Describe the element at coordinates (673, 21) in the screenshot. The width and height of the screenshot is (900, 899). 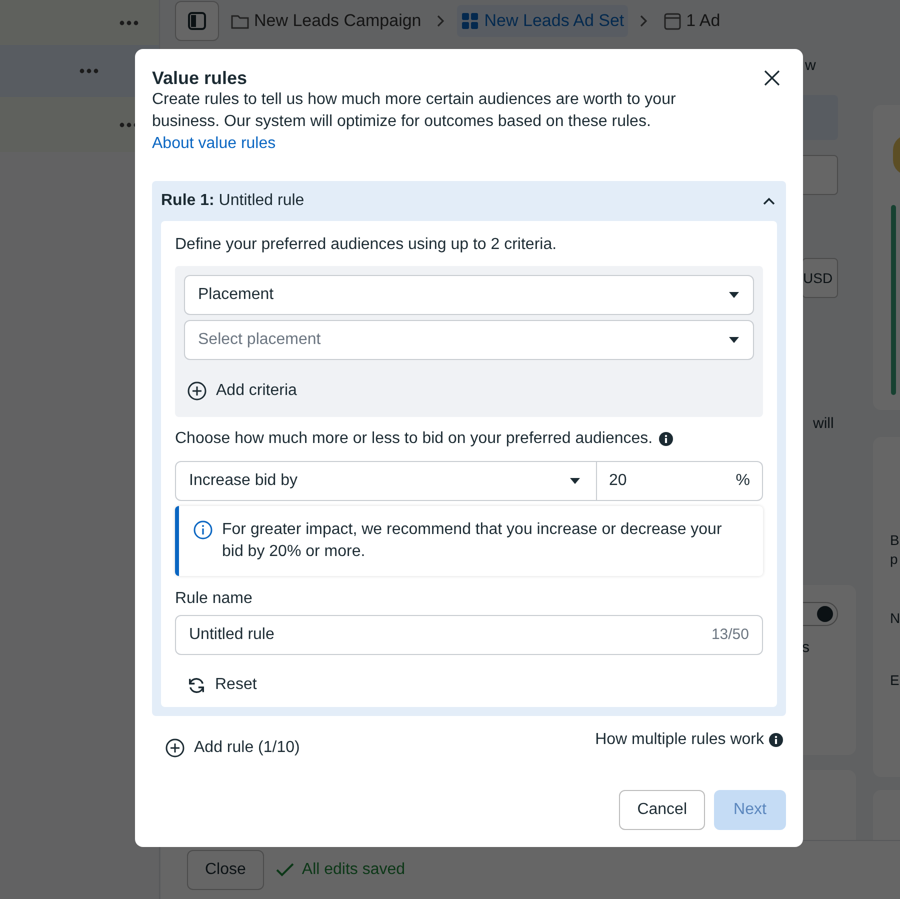
I see `window-icon` at that location.